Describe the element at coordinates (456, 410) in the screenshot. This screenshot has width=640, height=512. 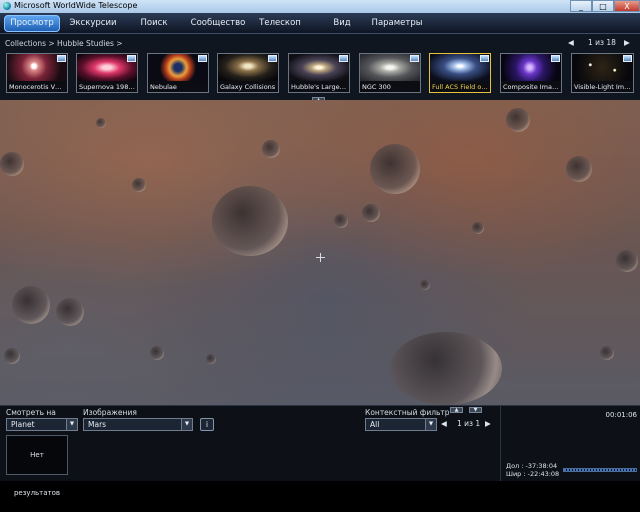
I see `expand-up-icon: ▲` at that location.